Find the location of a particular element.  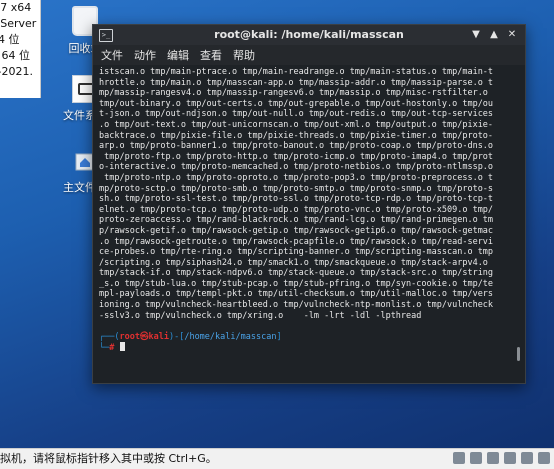

menu-edit: 编辑 is located at coordinates (178, 55).